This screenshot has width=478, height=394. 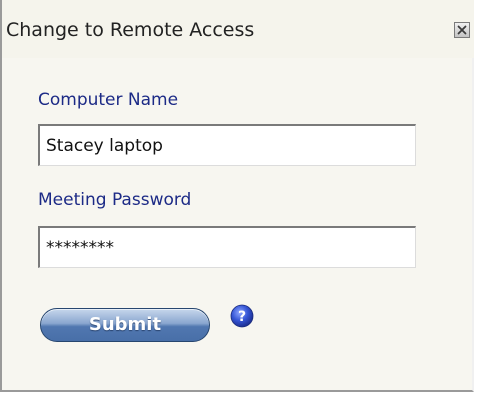 I want to click on submit-button: Submit, so click(x=125, y=325).